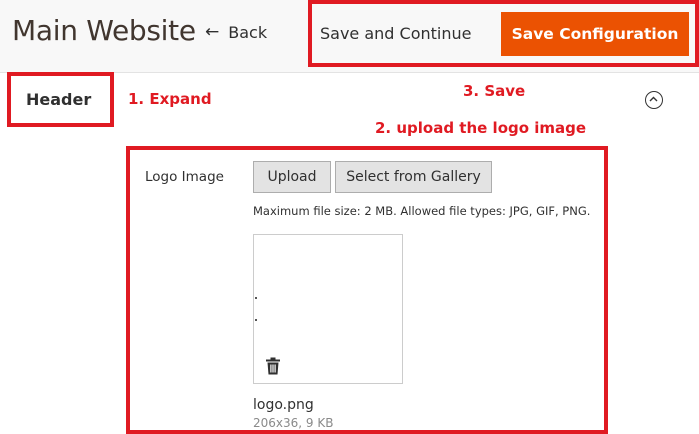 This screenshot has height=434, width=699. Describe the element at coordinates (170, 99) in the screenshot. I see `annotation-step-1: 1. Expand` at that location.